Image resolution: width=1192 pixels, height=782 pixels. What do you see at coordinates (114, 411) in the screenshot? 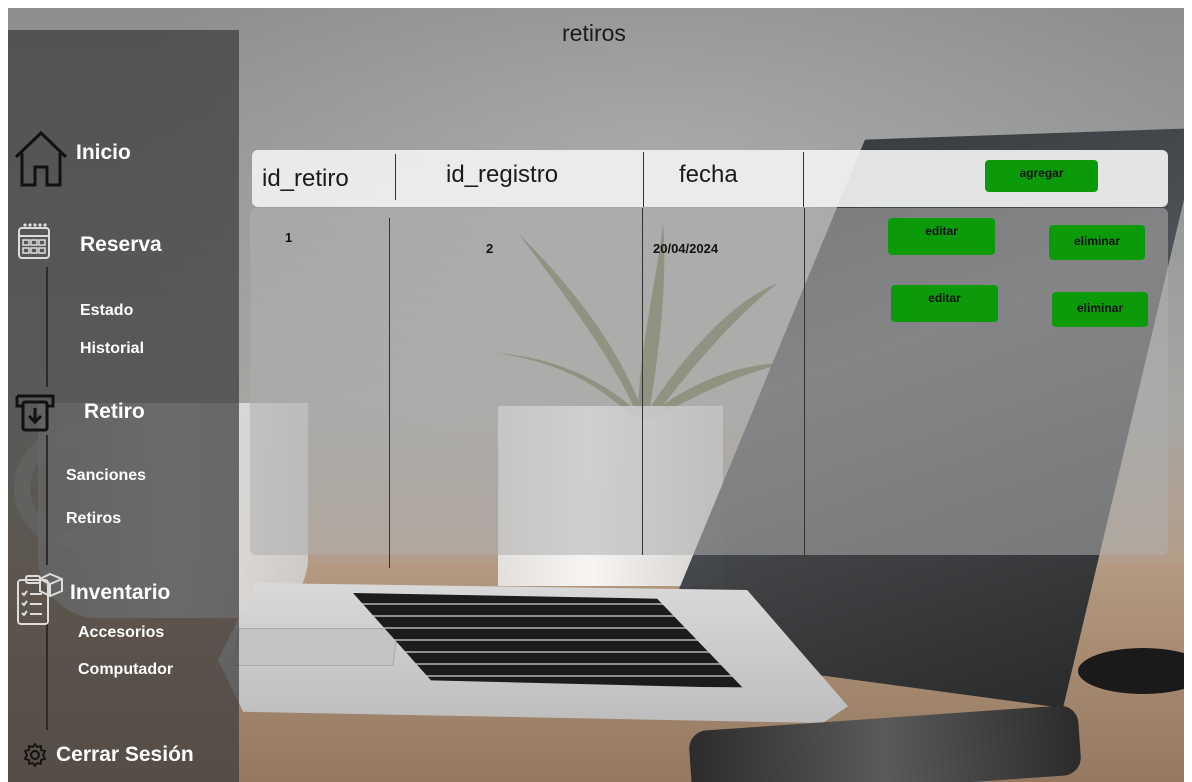
I see `sidebar-item-label: Retiro` at bounding box center [114, 411].